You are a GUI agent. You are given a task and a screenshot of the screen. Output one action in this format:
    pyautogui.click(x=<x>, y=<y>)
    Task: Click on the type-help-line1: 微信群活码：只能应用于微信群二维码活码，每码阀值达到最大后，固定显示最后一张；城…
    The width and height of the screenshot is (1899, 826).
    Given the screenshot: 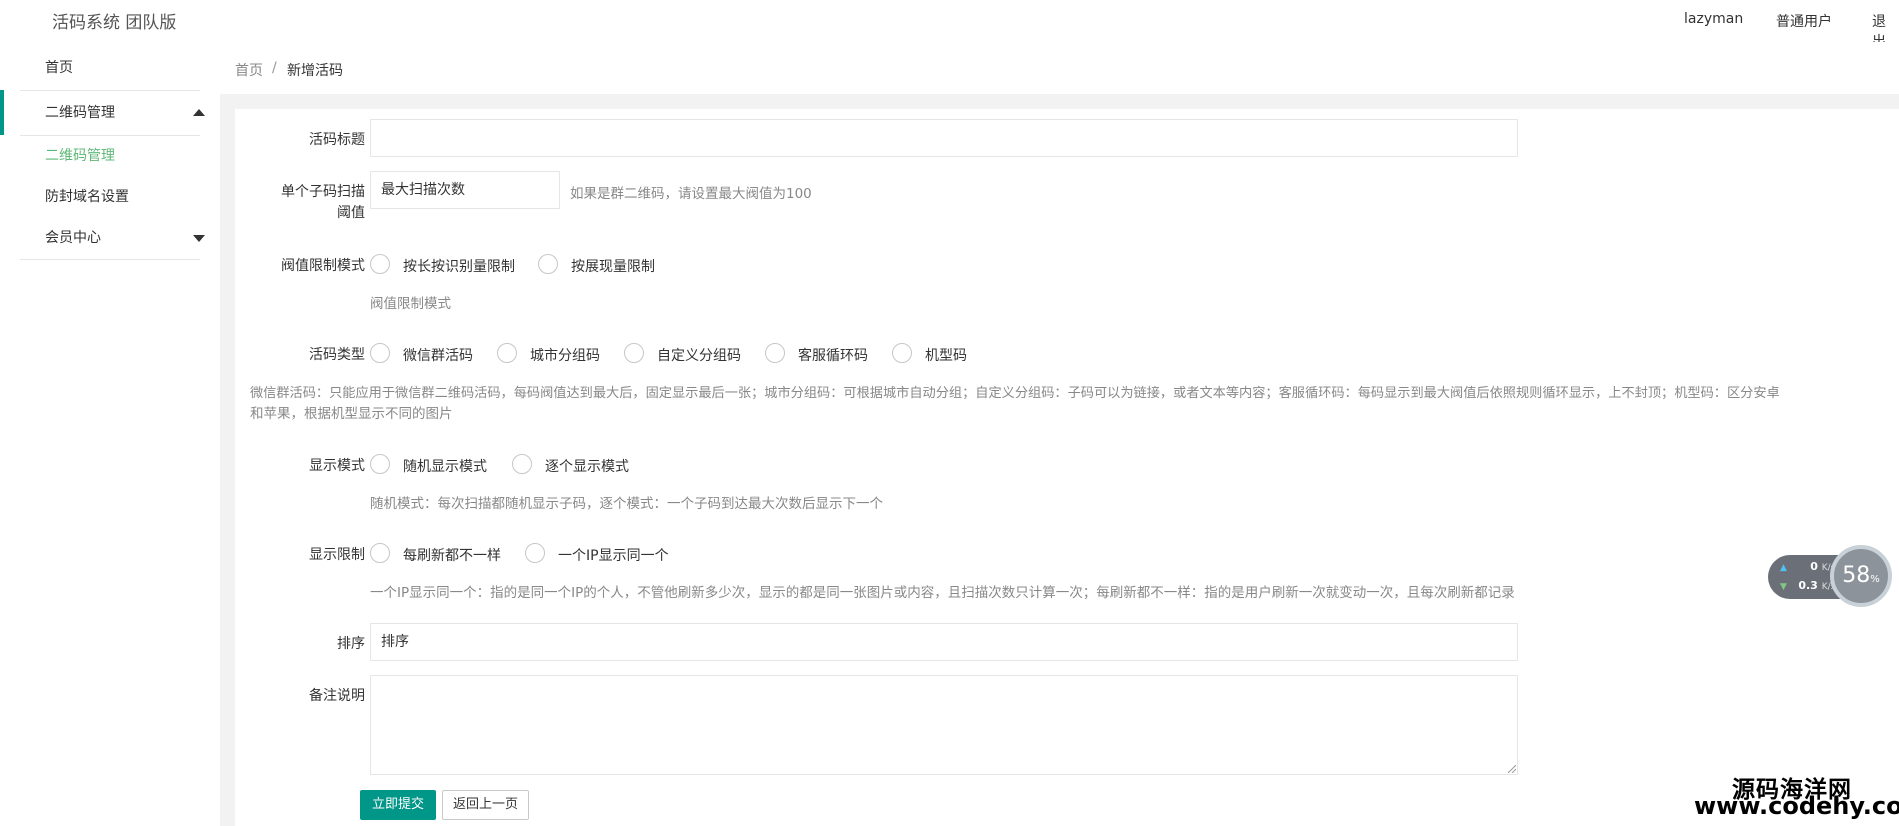 What is the action you would take?
    pyautogui.click(x=1015, y=393)
    